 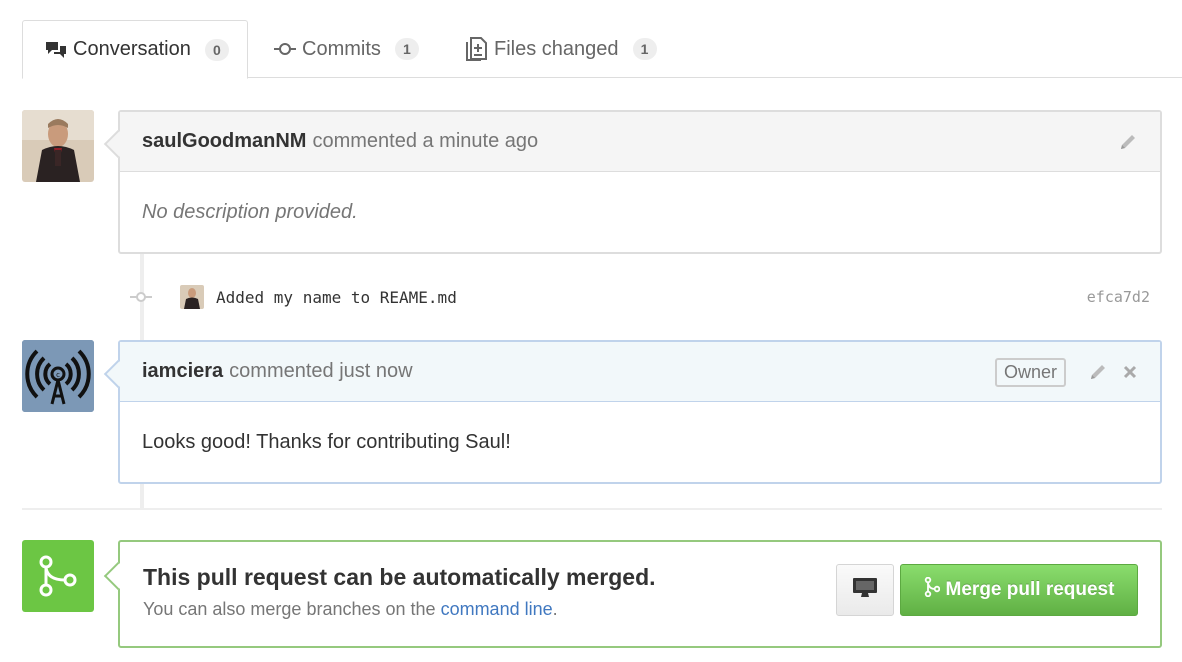 I want to click on comment-timestamp: commented just now, so click(x=320, y=371).